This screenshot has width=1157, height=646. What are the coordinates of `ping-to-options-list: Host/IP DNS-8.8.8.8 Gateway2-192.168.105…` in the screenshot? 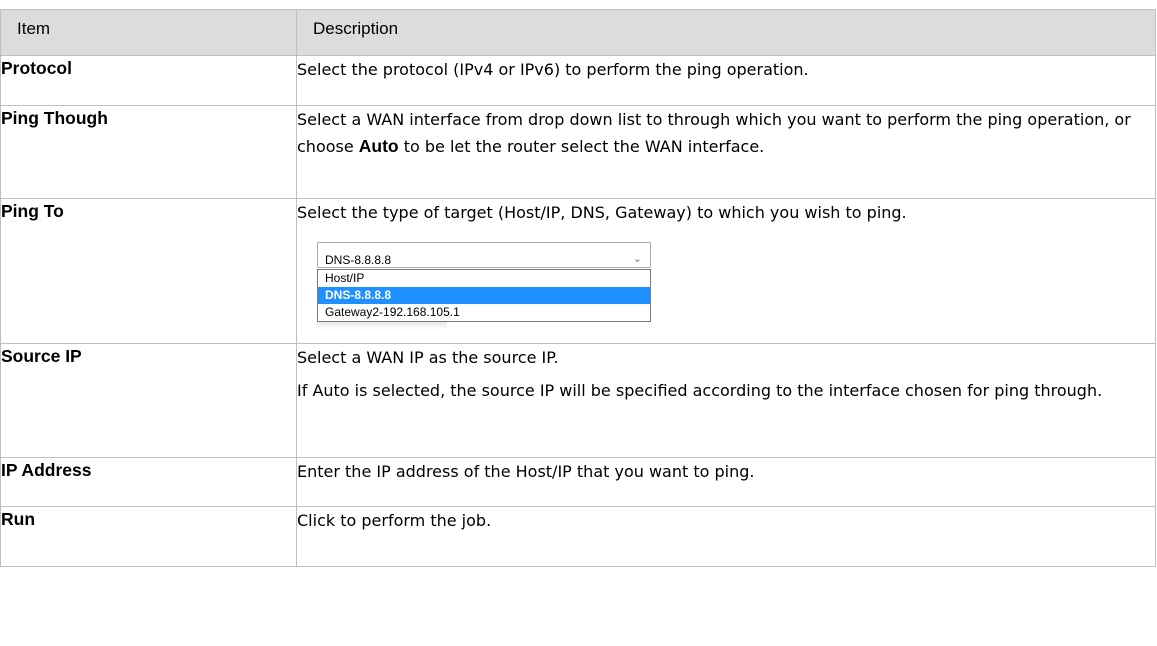 It's located at (484, 295).